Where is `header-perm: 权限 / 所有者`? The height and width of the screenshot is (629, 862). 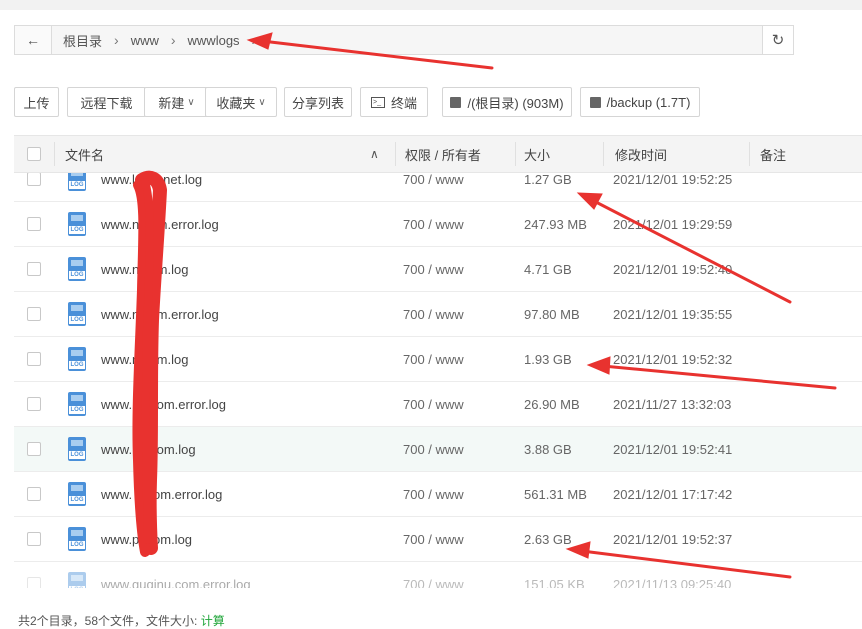 header-perm: 权限 / 所有者 is located at coordinates (443, 154).